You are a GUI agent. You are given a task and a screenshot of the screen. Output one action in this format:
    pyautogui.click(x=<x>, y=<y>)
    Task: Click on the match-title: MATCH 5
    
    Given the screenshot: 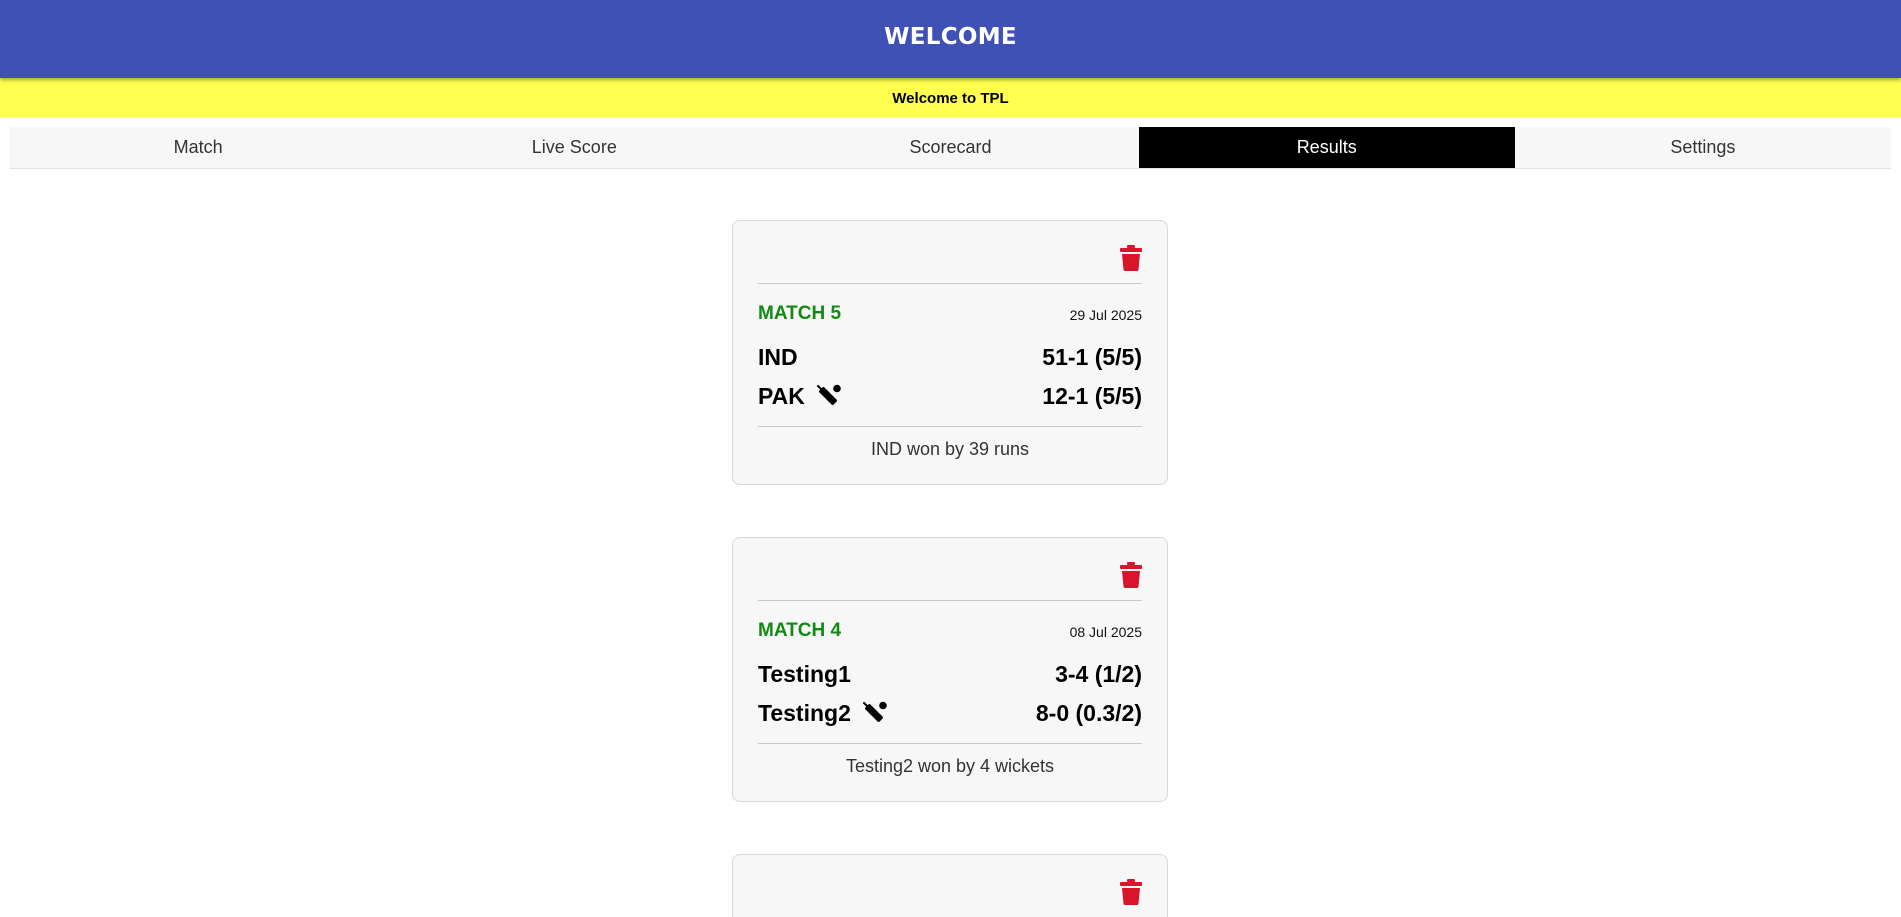 What is the action you would take?
    pyautogui.click(x=800, y=313)
    